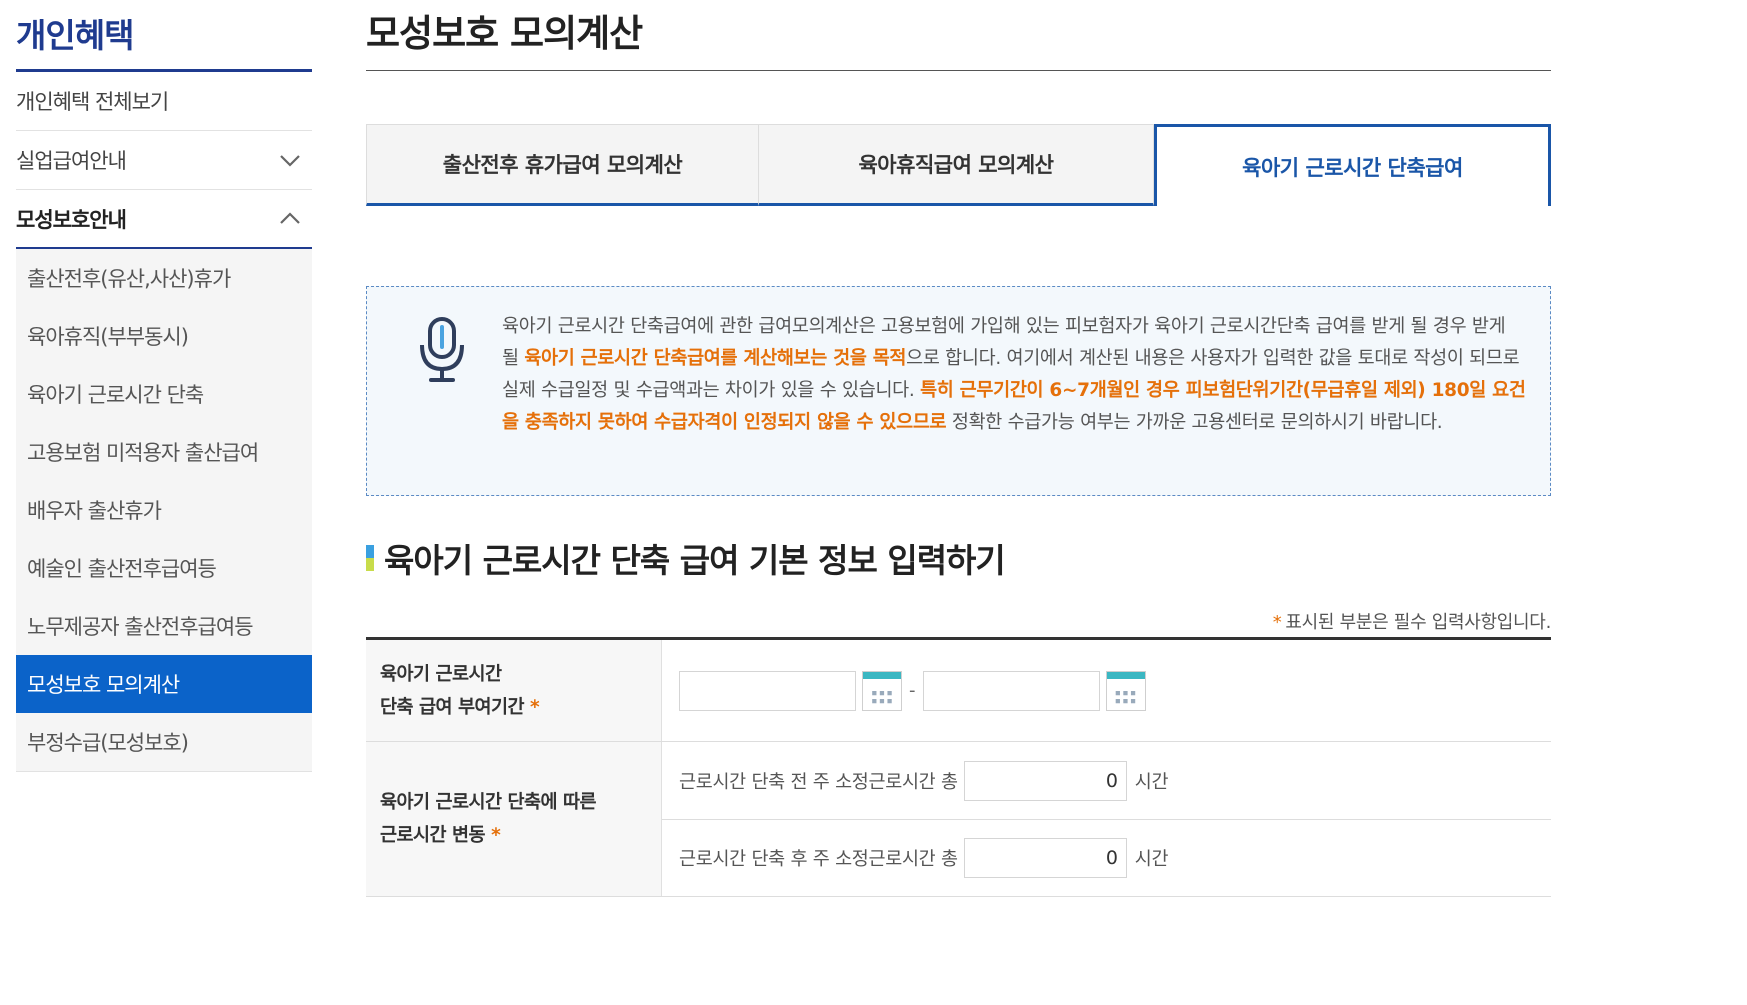 This screenshot has height=1005, width=1747. What do you see at coordinates (1045, 780) in the screenshot?
I see `hours-before-input: 0` at bounding box center [1045, 780].